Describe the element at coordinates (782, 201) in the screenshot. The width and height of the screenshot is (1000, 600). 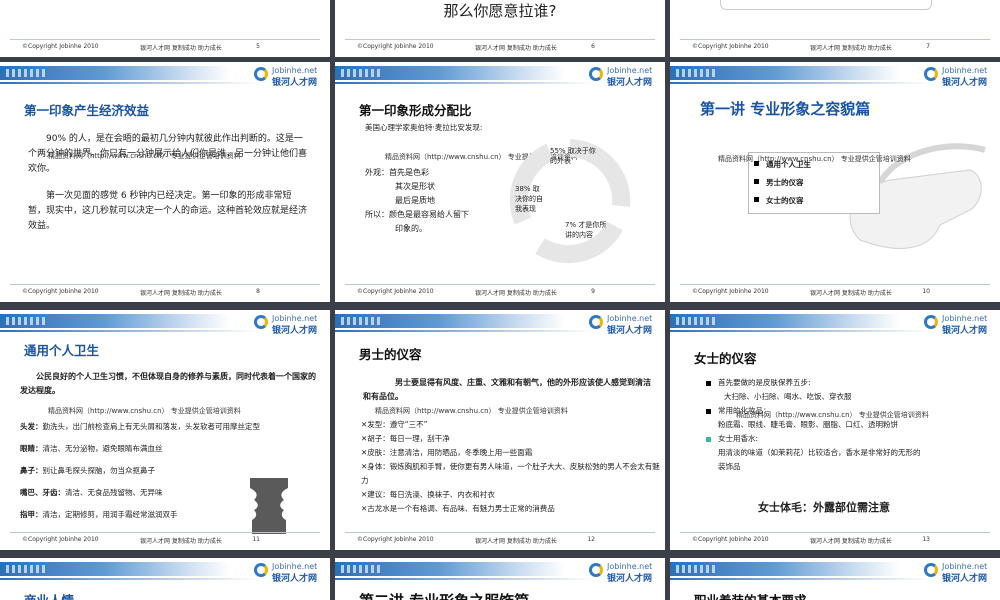
I see `list-item: 女士的仪容` at that location.